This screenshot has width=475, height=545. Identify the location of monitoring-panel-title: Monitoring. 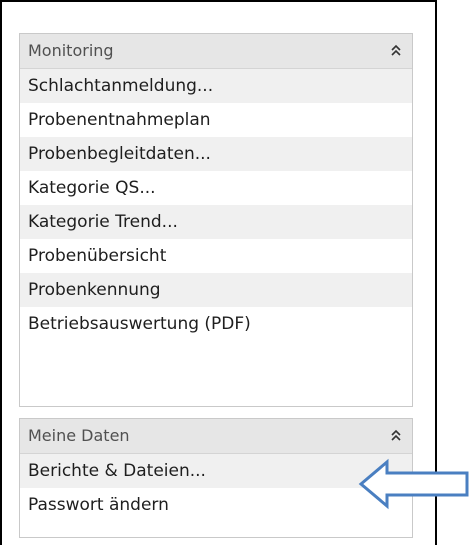
(71, 50).